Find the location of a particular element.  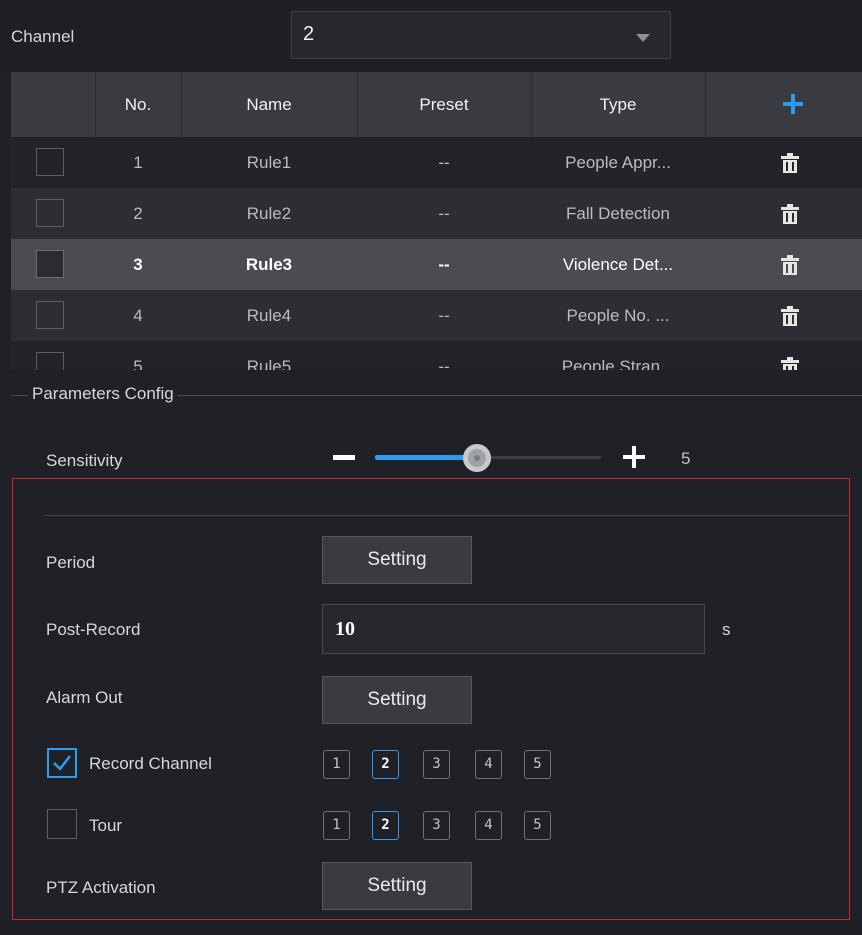

row-no: 3 is located at coordinates (138, 264).